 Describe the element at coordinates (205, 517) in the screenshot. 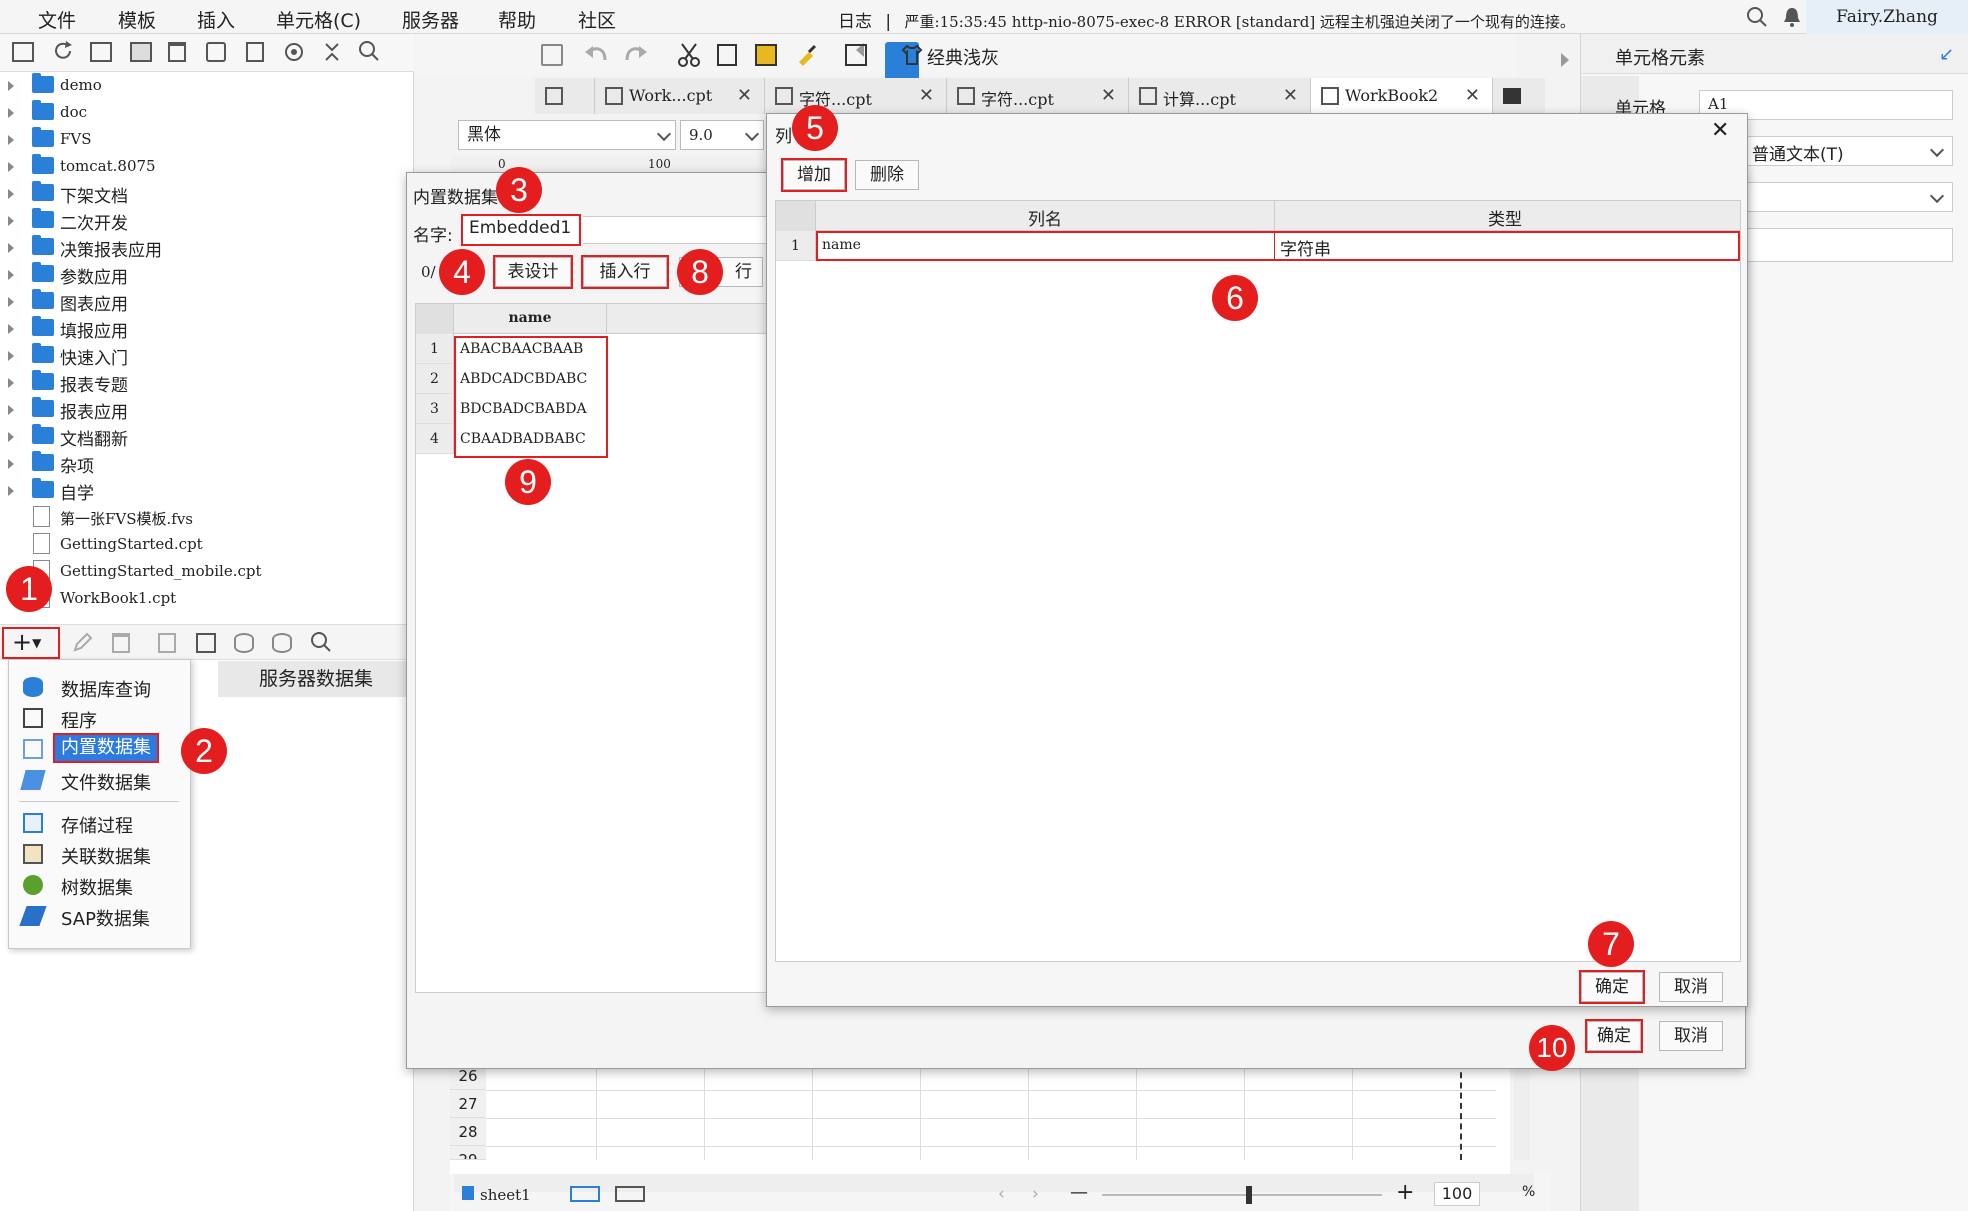

I see `tree-file: 第一张FVS模板.fvs` at that location.